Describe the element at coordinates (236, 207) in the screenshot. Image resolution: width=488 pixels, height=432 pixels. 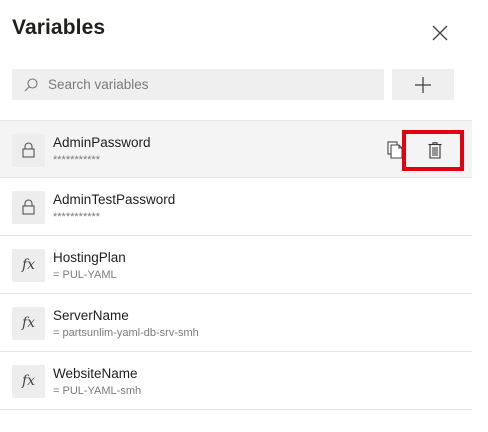
I see `variable-row-admintestpassword: AdminTestPassword ***********` at that location.